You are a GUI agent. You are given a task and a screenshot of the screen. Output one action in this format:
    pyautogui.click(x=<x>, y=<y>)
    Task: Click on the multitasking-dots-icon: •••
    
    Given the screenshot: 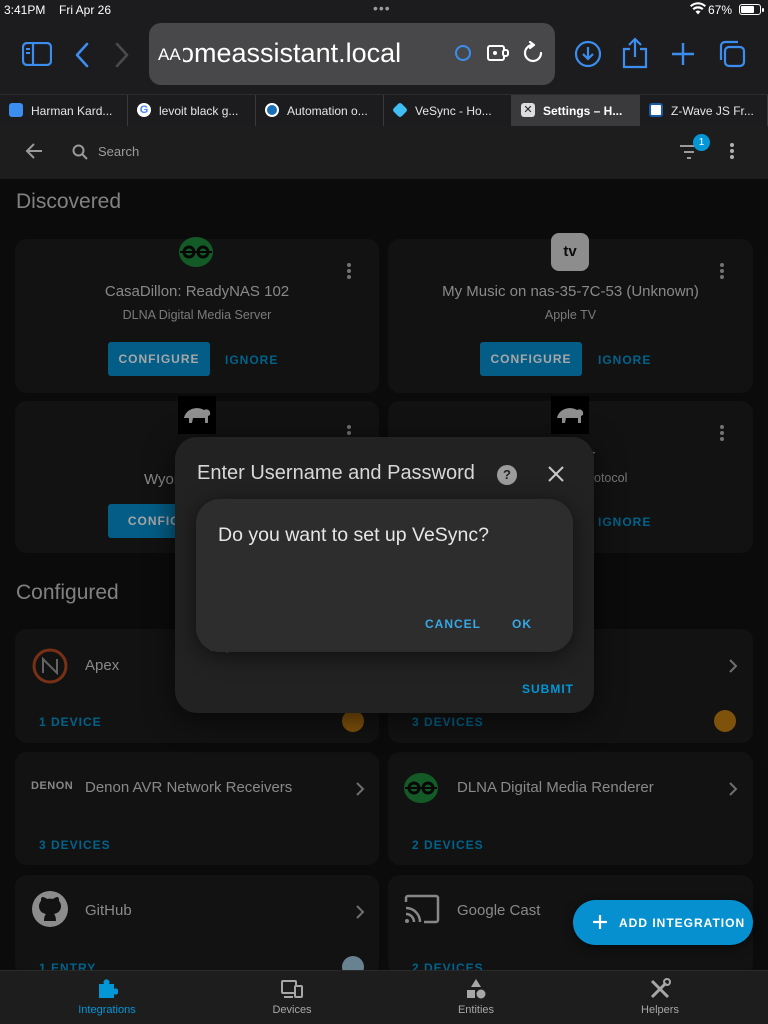 What is the action you would take?
    pyautogui.click(x=382, y=8)
    